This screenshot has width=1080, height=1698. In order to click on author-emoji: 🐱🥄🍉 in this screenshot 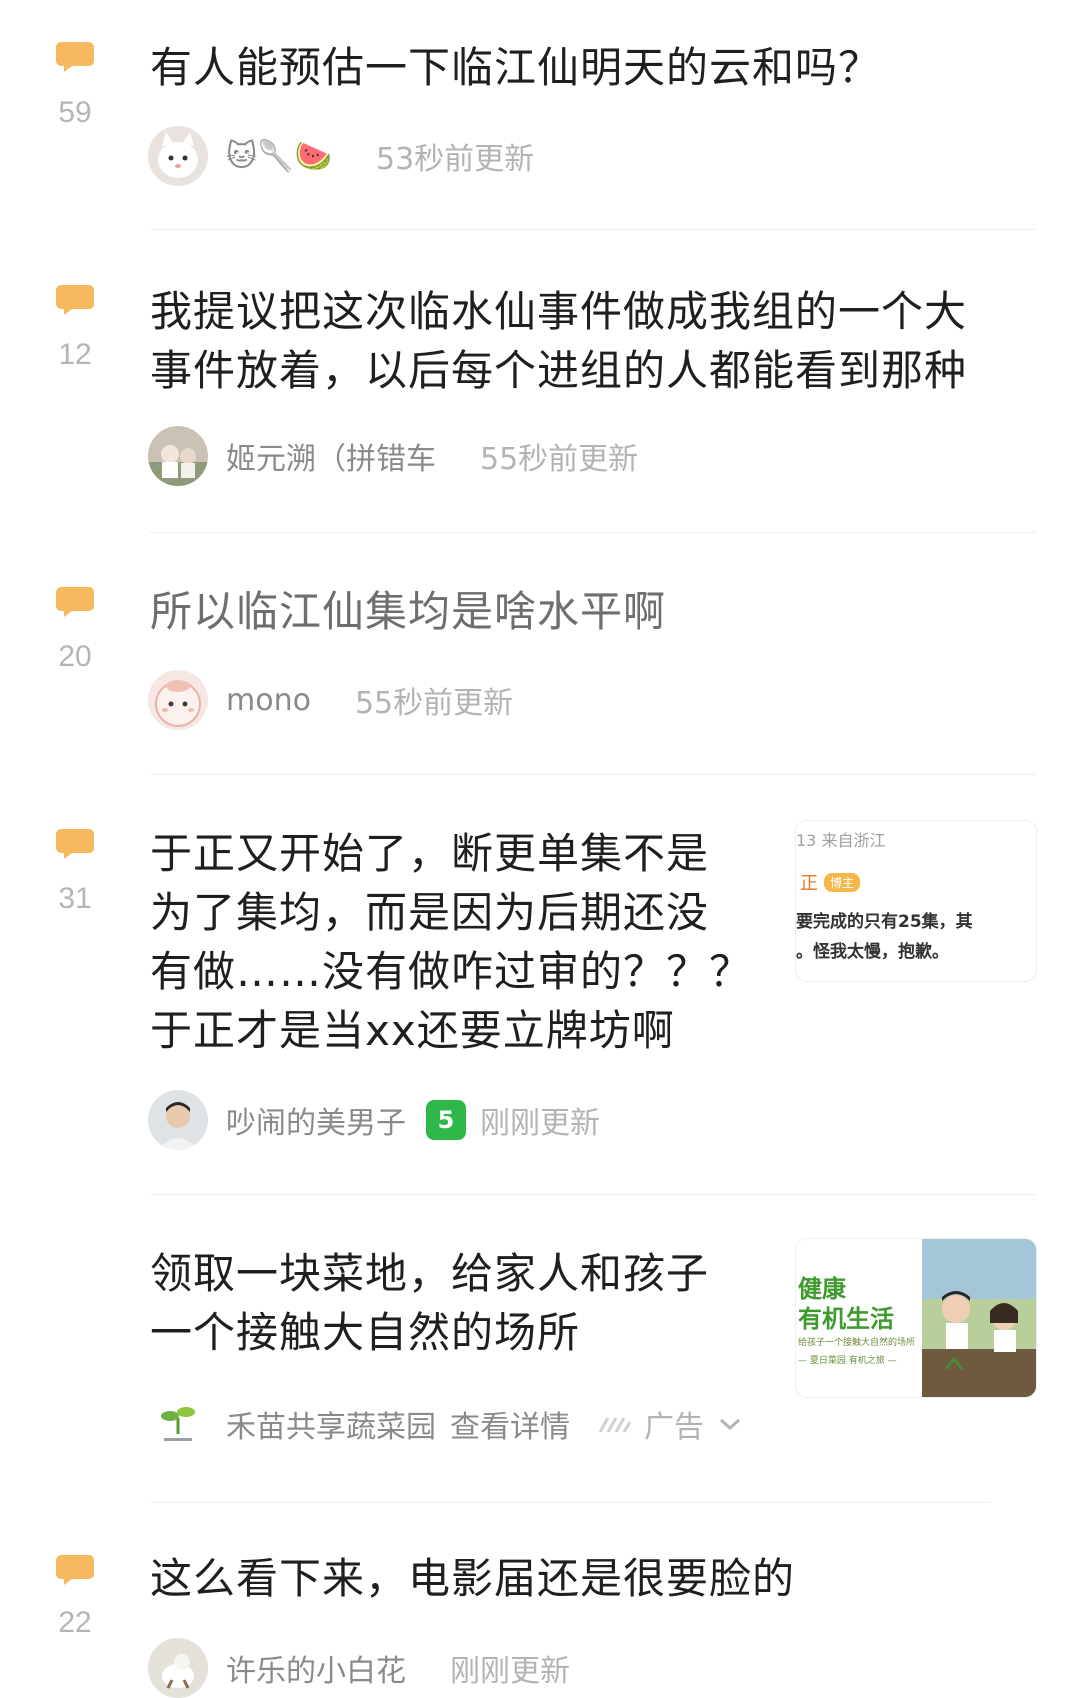, I will do `click(279, 156)`.